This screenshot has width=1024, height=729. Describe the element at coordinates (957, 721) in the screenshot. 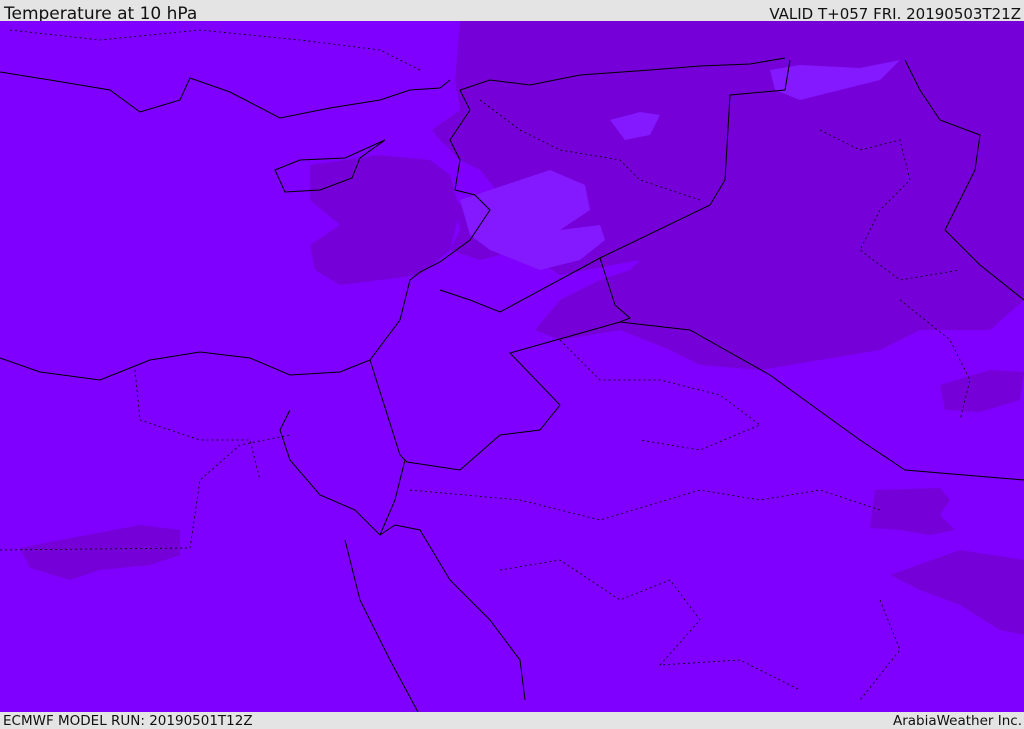

I see `brand-credit: ArabiaWeather Inc.` at that location.